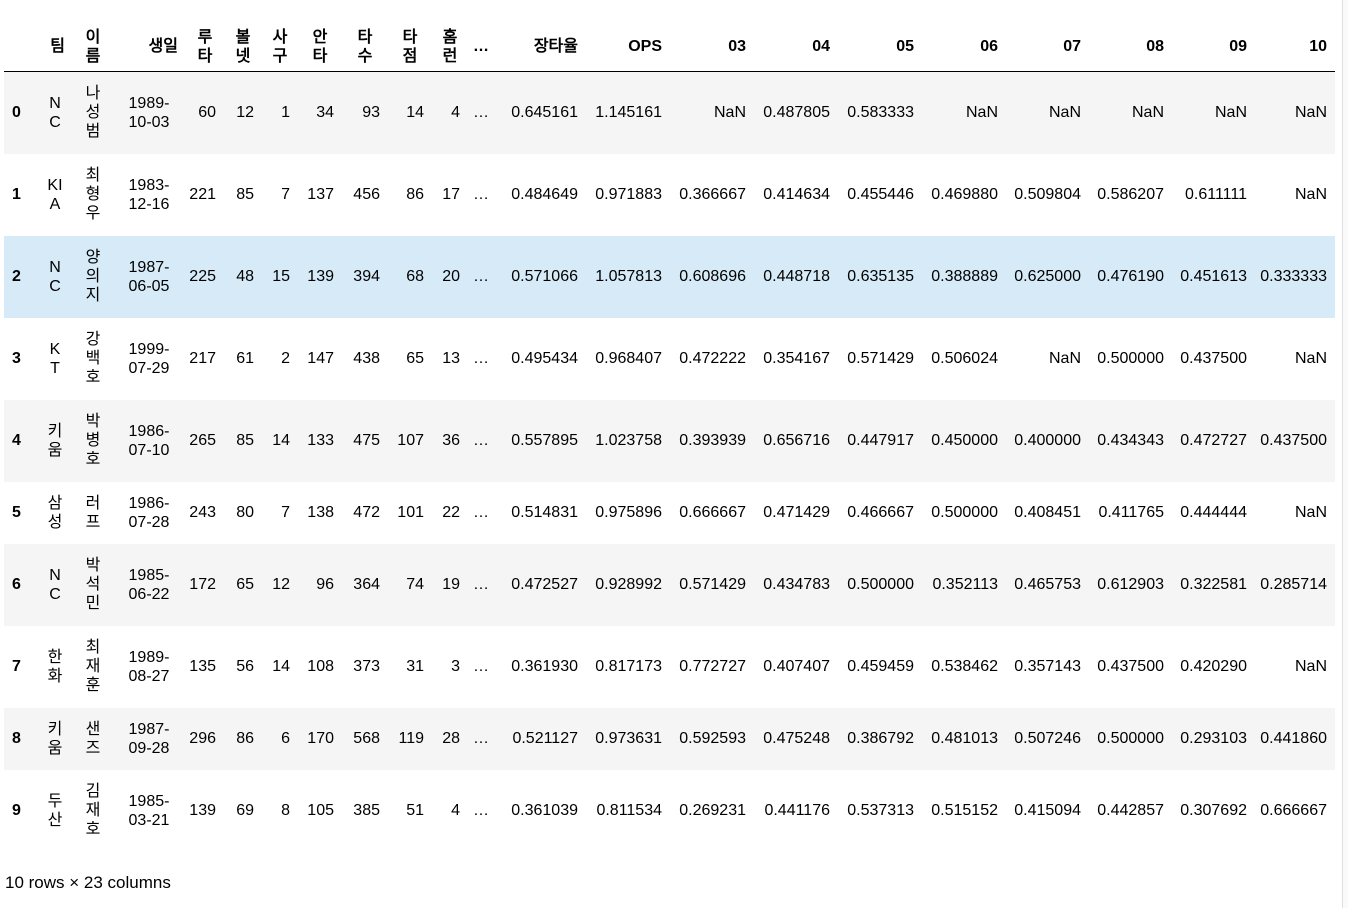  I want to click on cell-stat: 86, so click(245, 738).